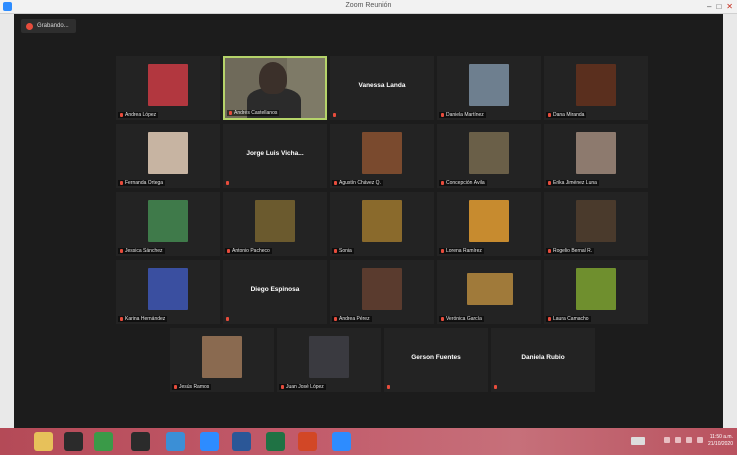  I want to click on powerpoint-icon, so click(307, 441).